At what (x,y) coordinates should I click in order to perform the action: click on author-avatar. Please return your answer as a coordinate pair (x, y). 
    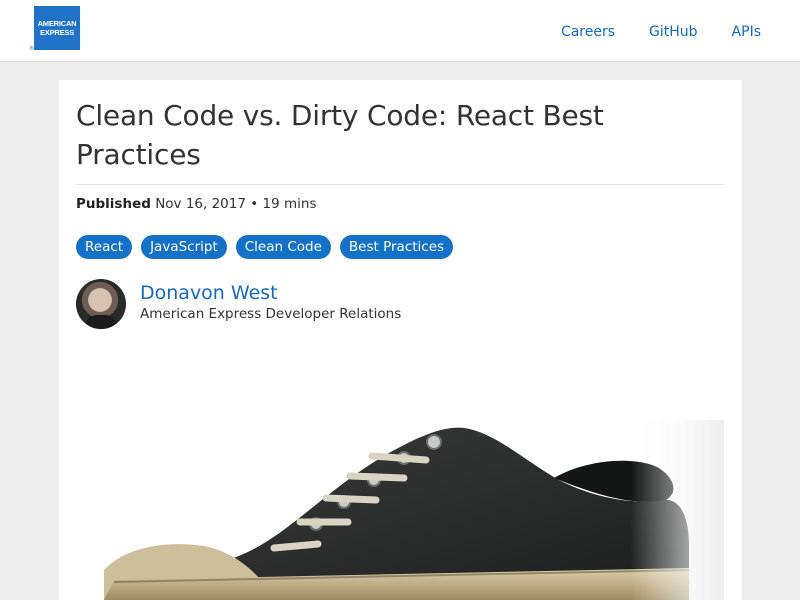
    Looking at the image, I should click on (101, 304).